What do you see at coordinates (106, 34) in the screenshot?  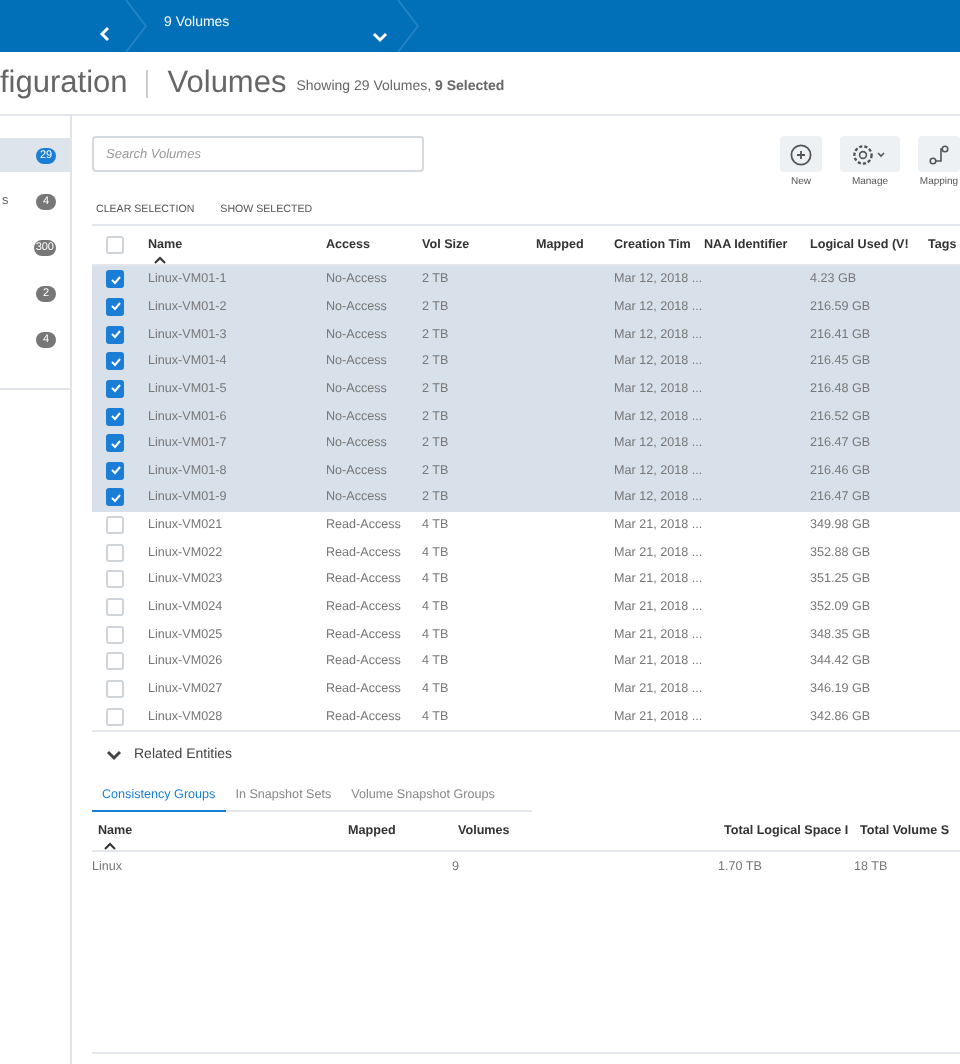 I see `back-icon` at bounding box center [106, 34].